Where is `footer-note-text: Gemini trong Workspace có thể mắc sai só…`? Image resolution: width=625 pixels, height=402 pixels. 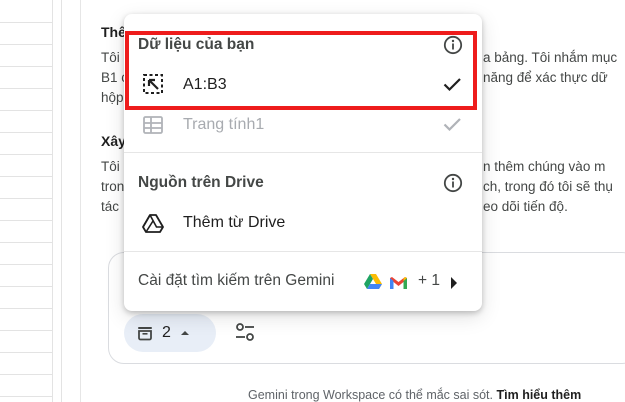
footer-note-text: Gemini trong Workspace có thể mắc sai só… is located at coordinates (371, 395).